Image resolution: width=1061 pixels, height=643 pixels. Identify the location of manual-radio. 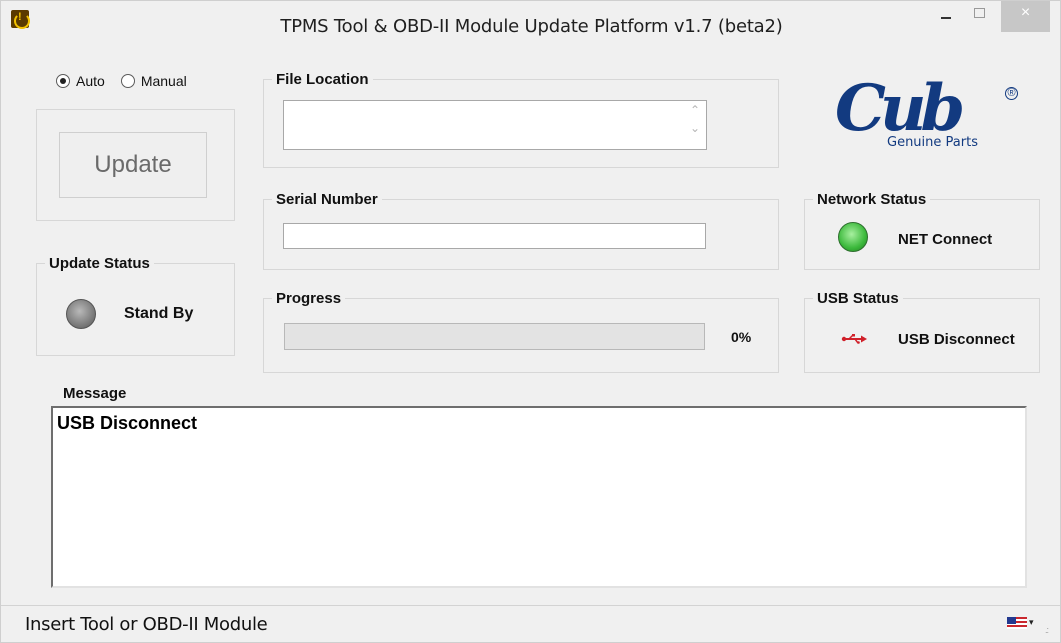
(127, 81).